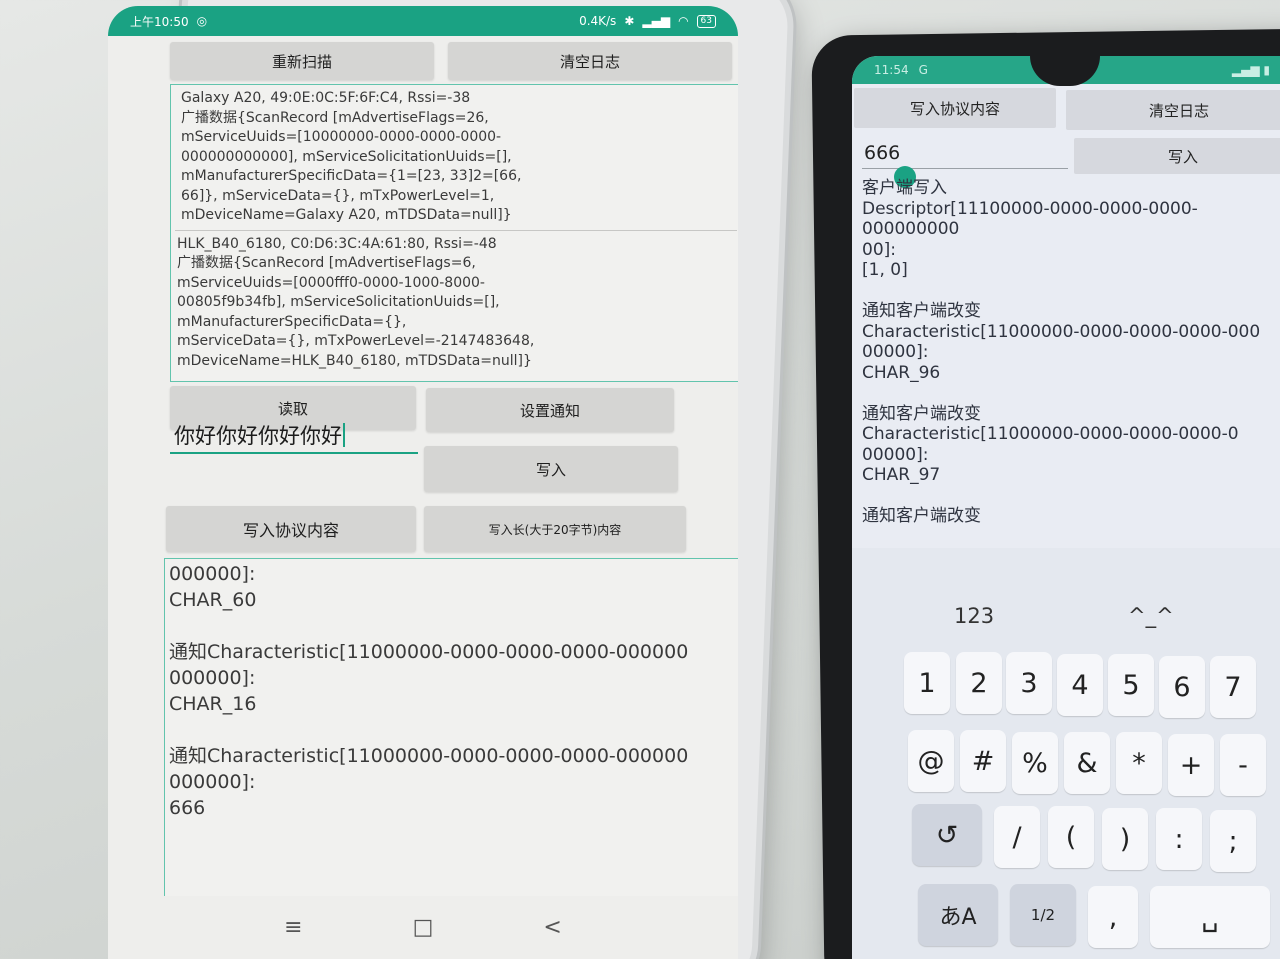  I want to click on key-3: 3, so click(1029, 683).